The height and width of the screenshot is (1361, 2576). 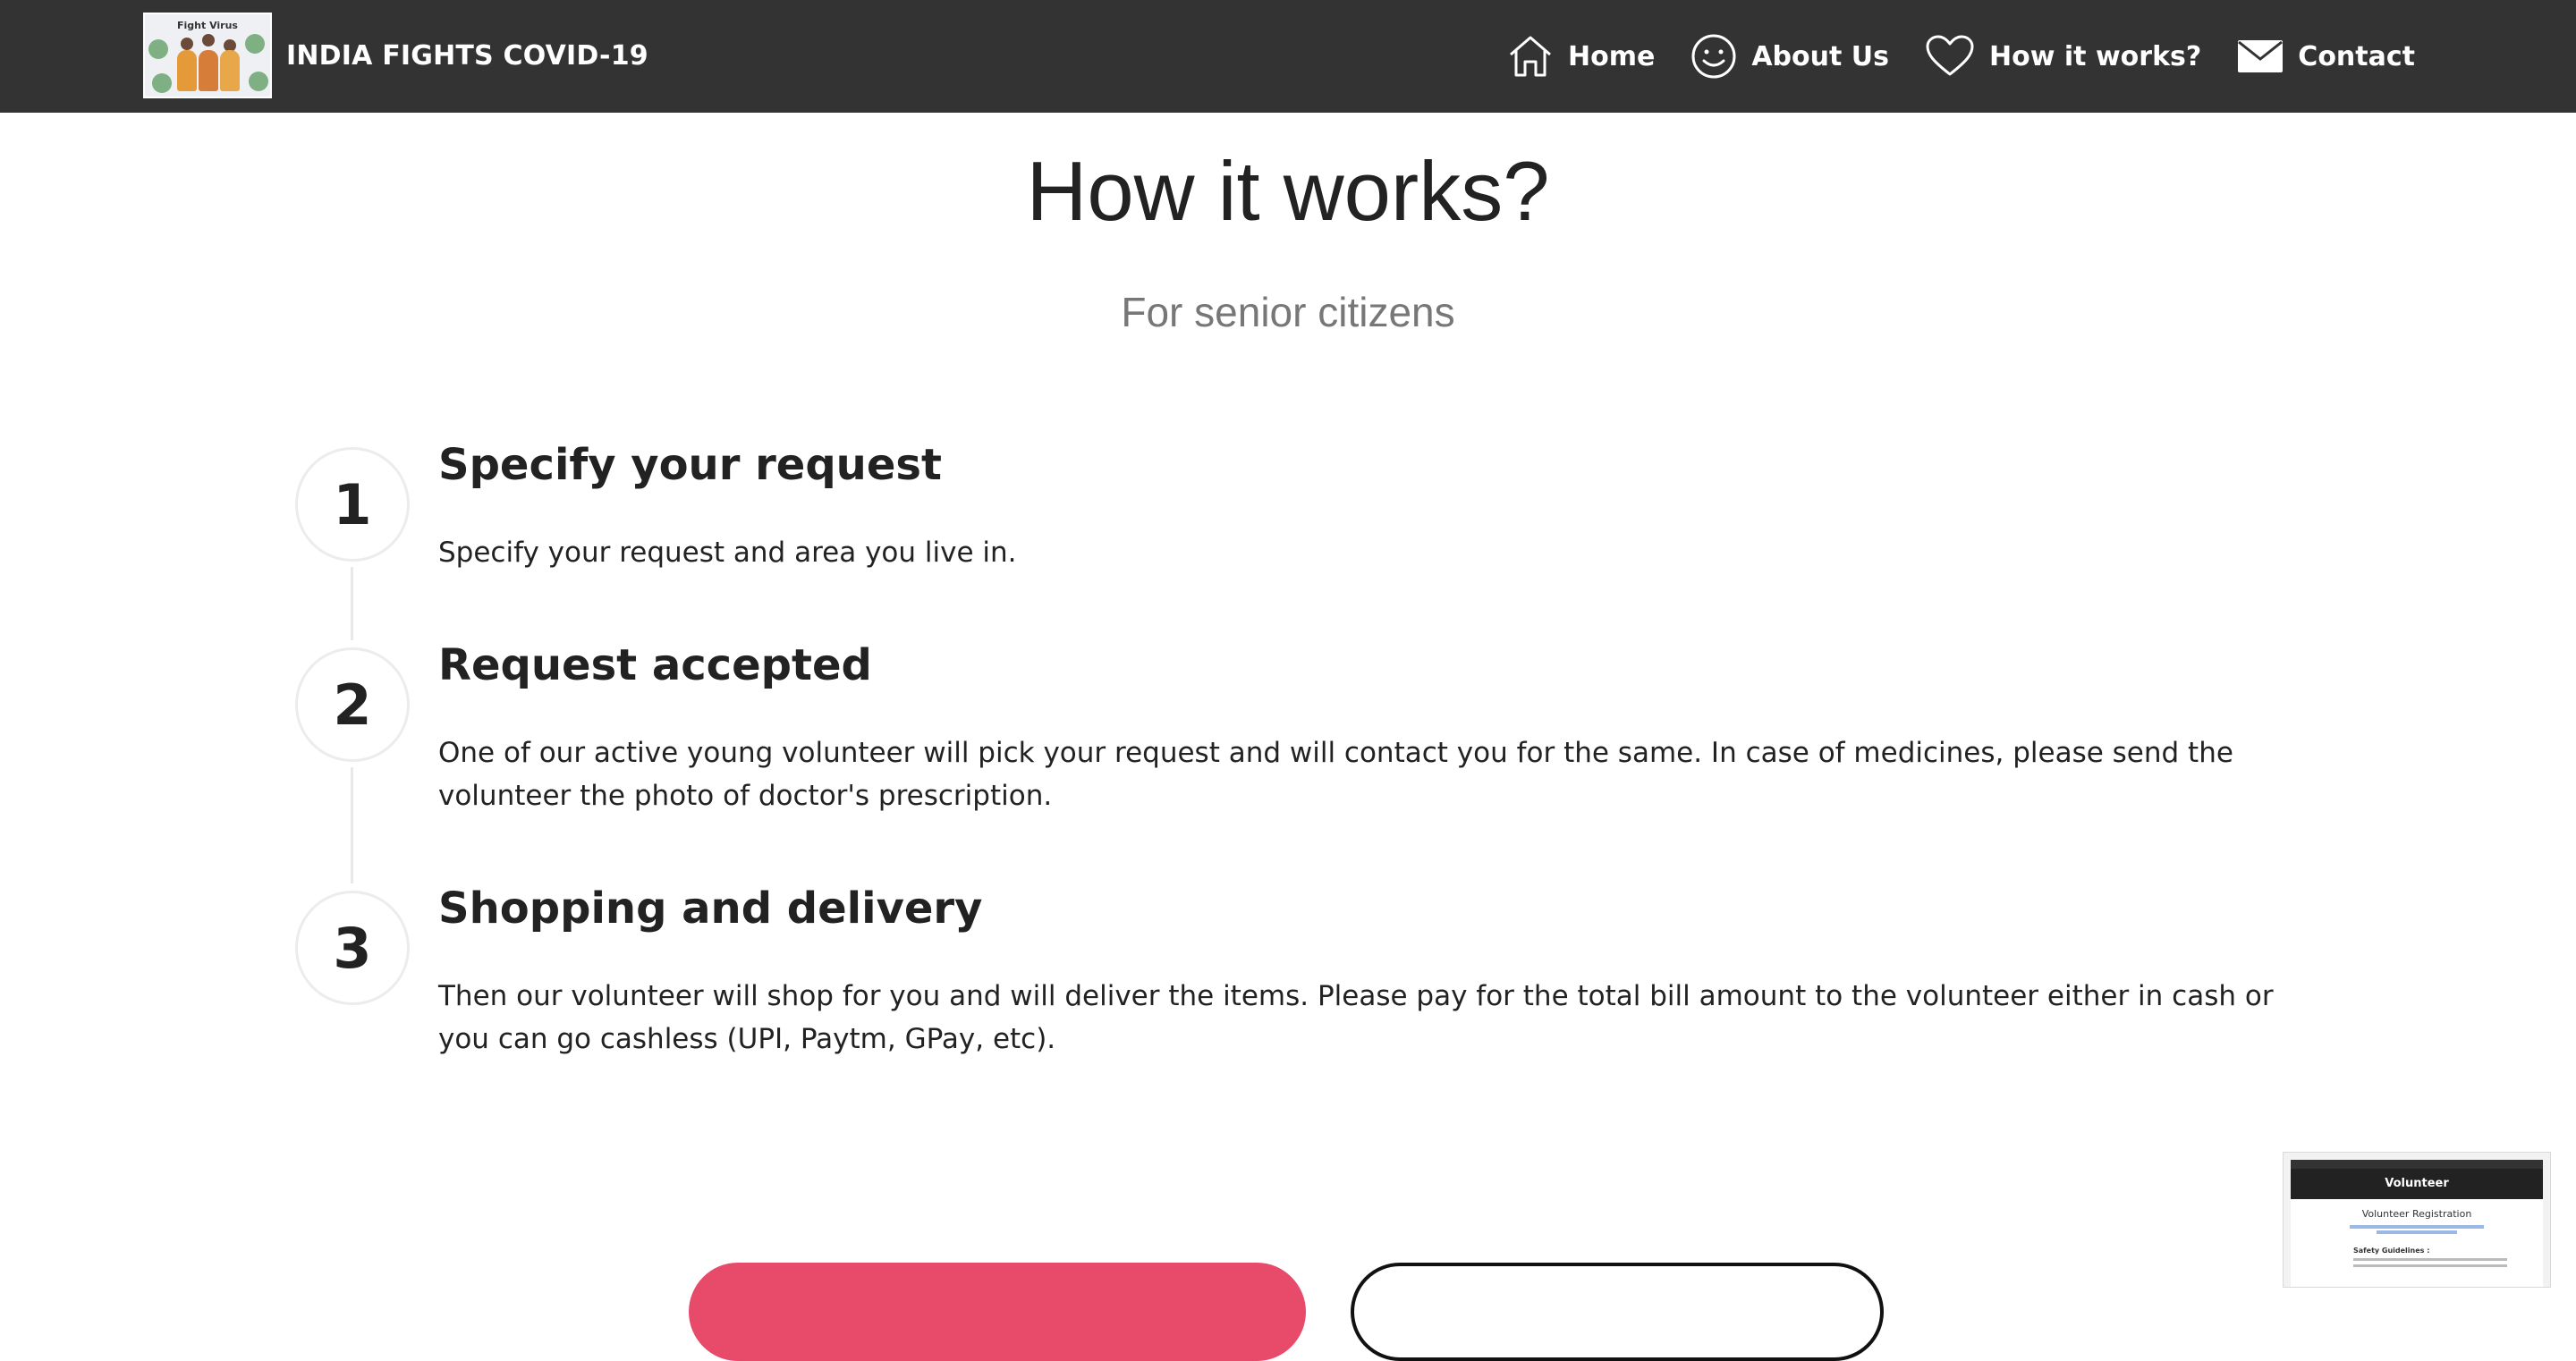 I want to click on nav-item-contact: Contact, so click(x=2326, y=56).